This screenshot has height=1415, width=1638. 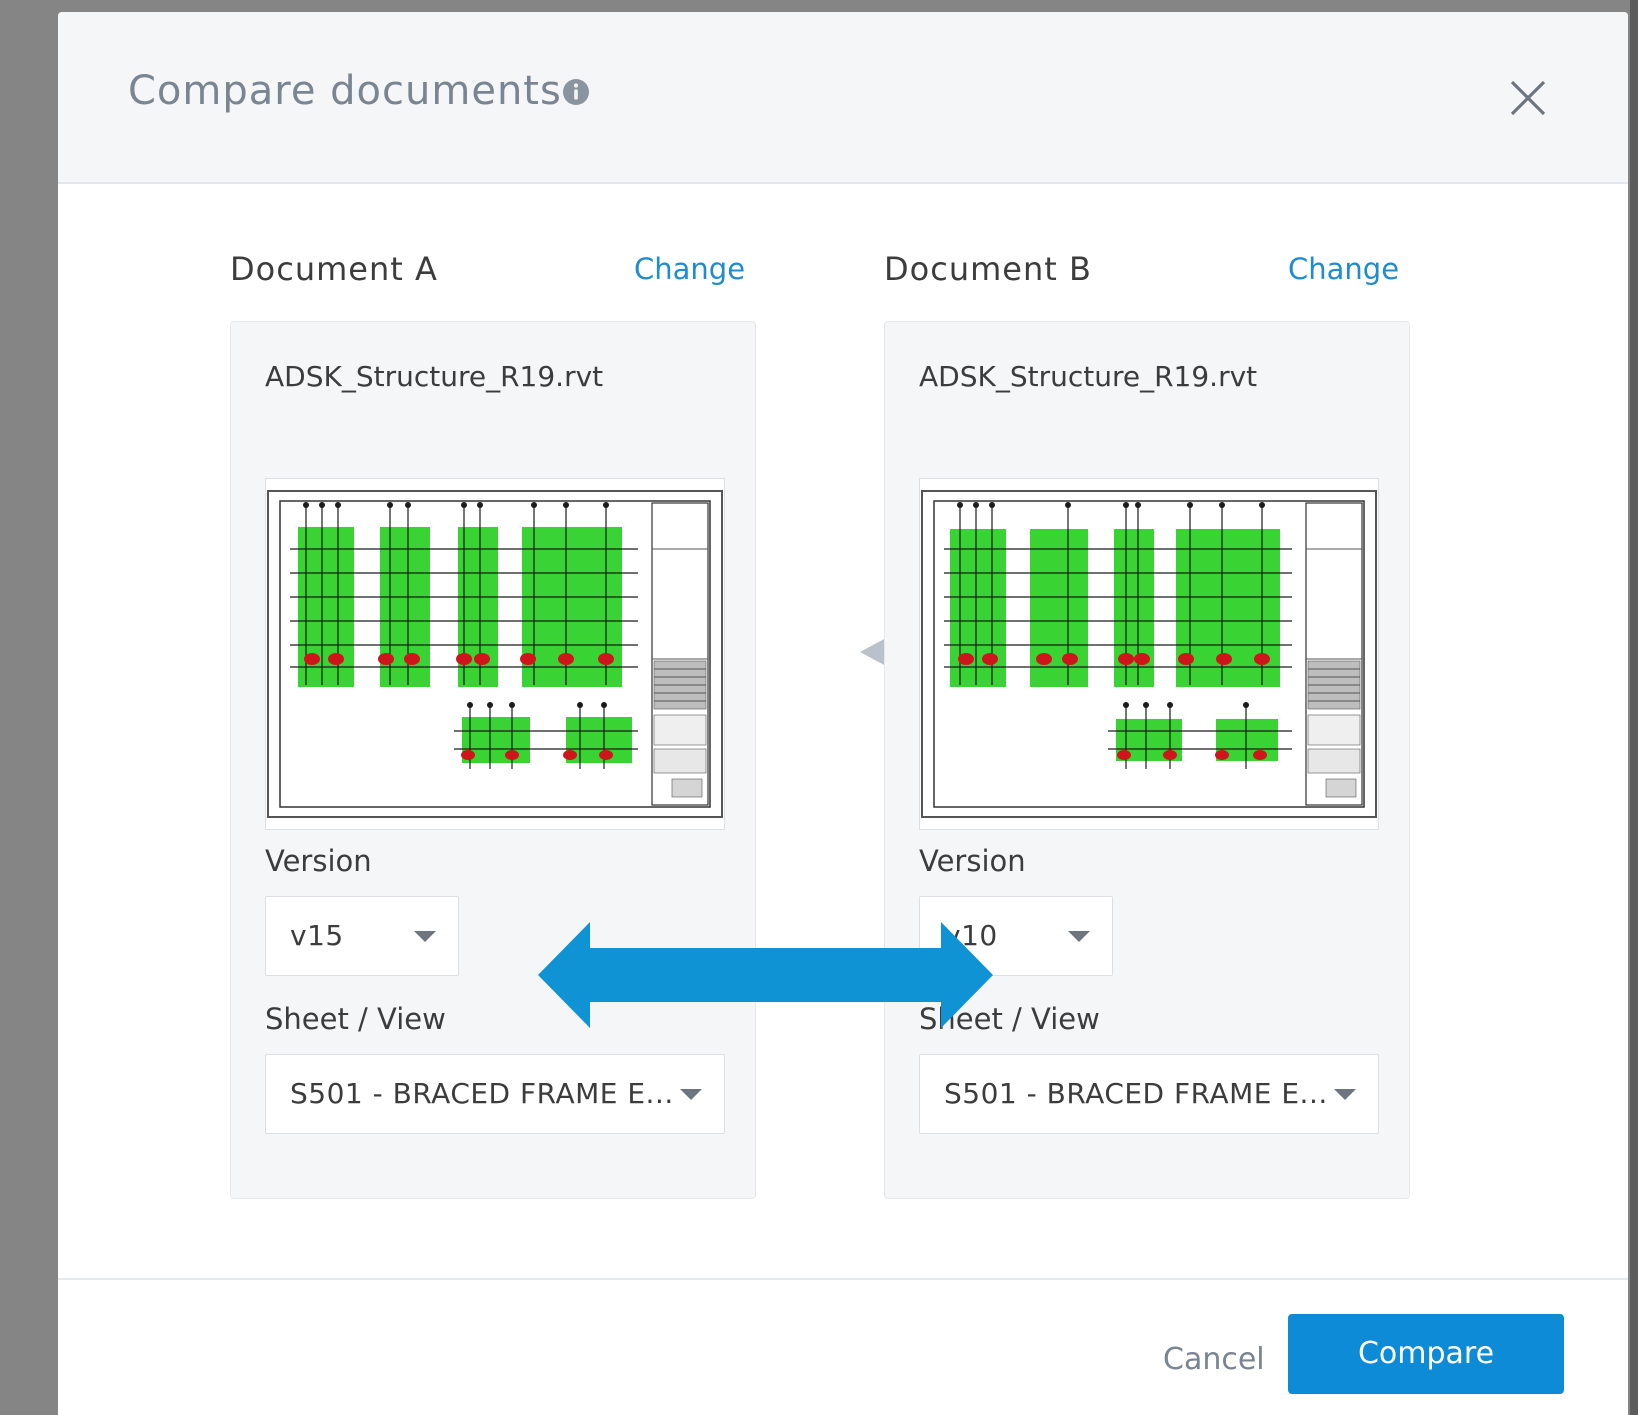 I want to click on compare-button: Compare, so click(x=1426, y=1354).